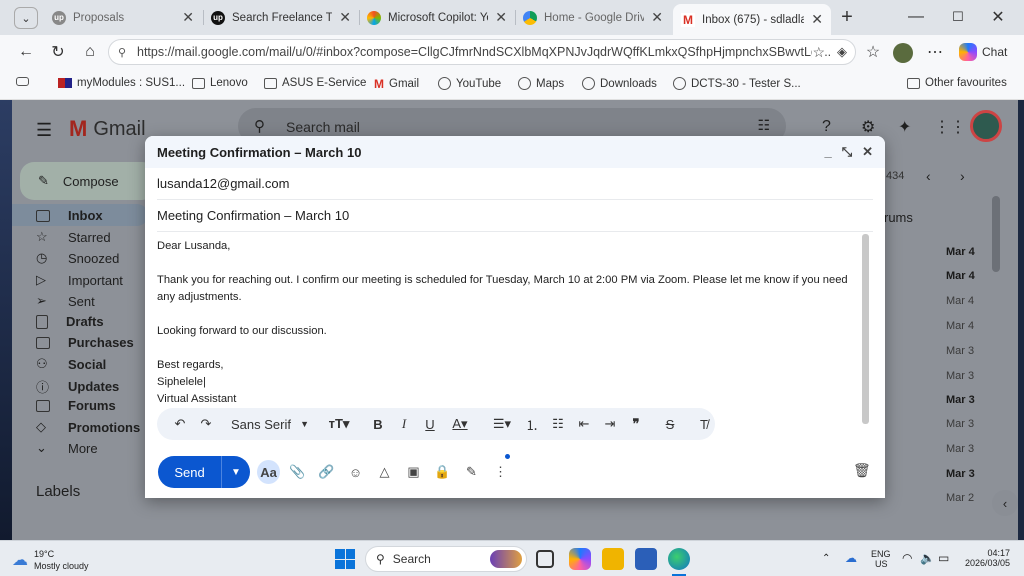  Describe the element at coordinates (873, 52) in the screenshot. I see `favorites-icon: ☆` at that location.